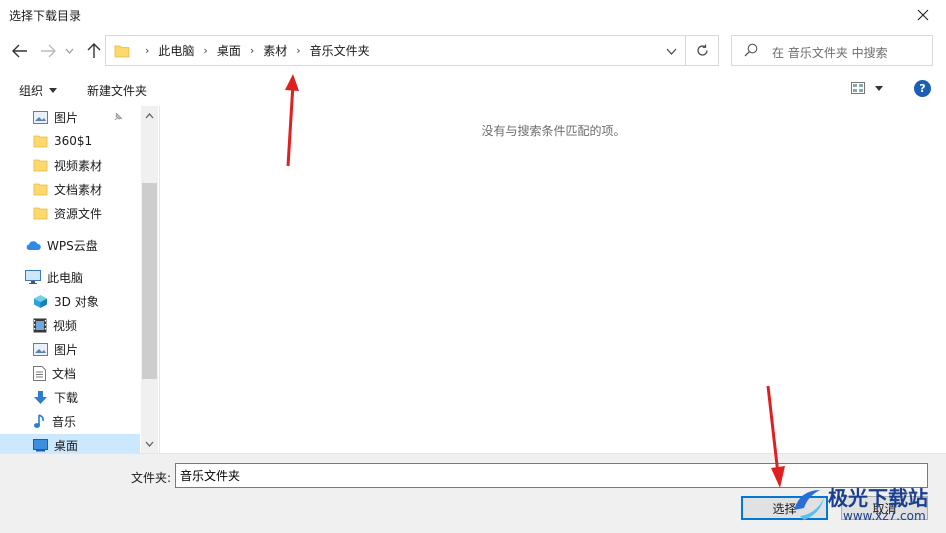 This screenshot has height=533, width=946. Describe the element at coordinates (922, 88) in the screenshot. I see `help-button: ?` at that location.